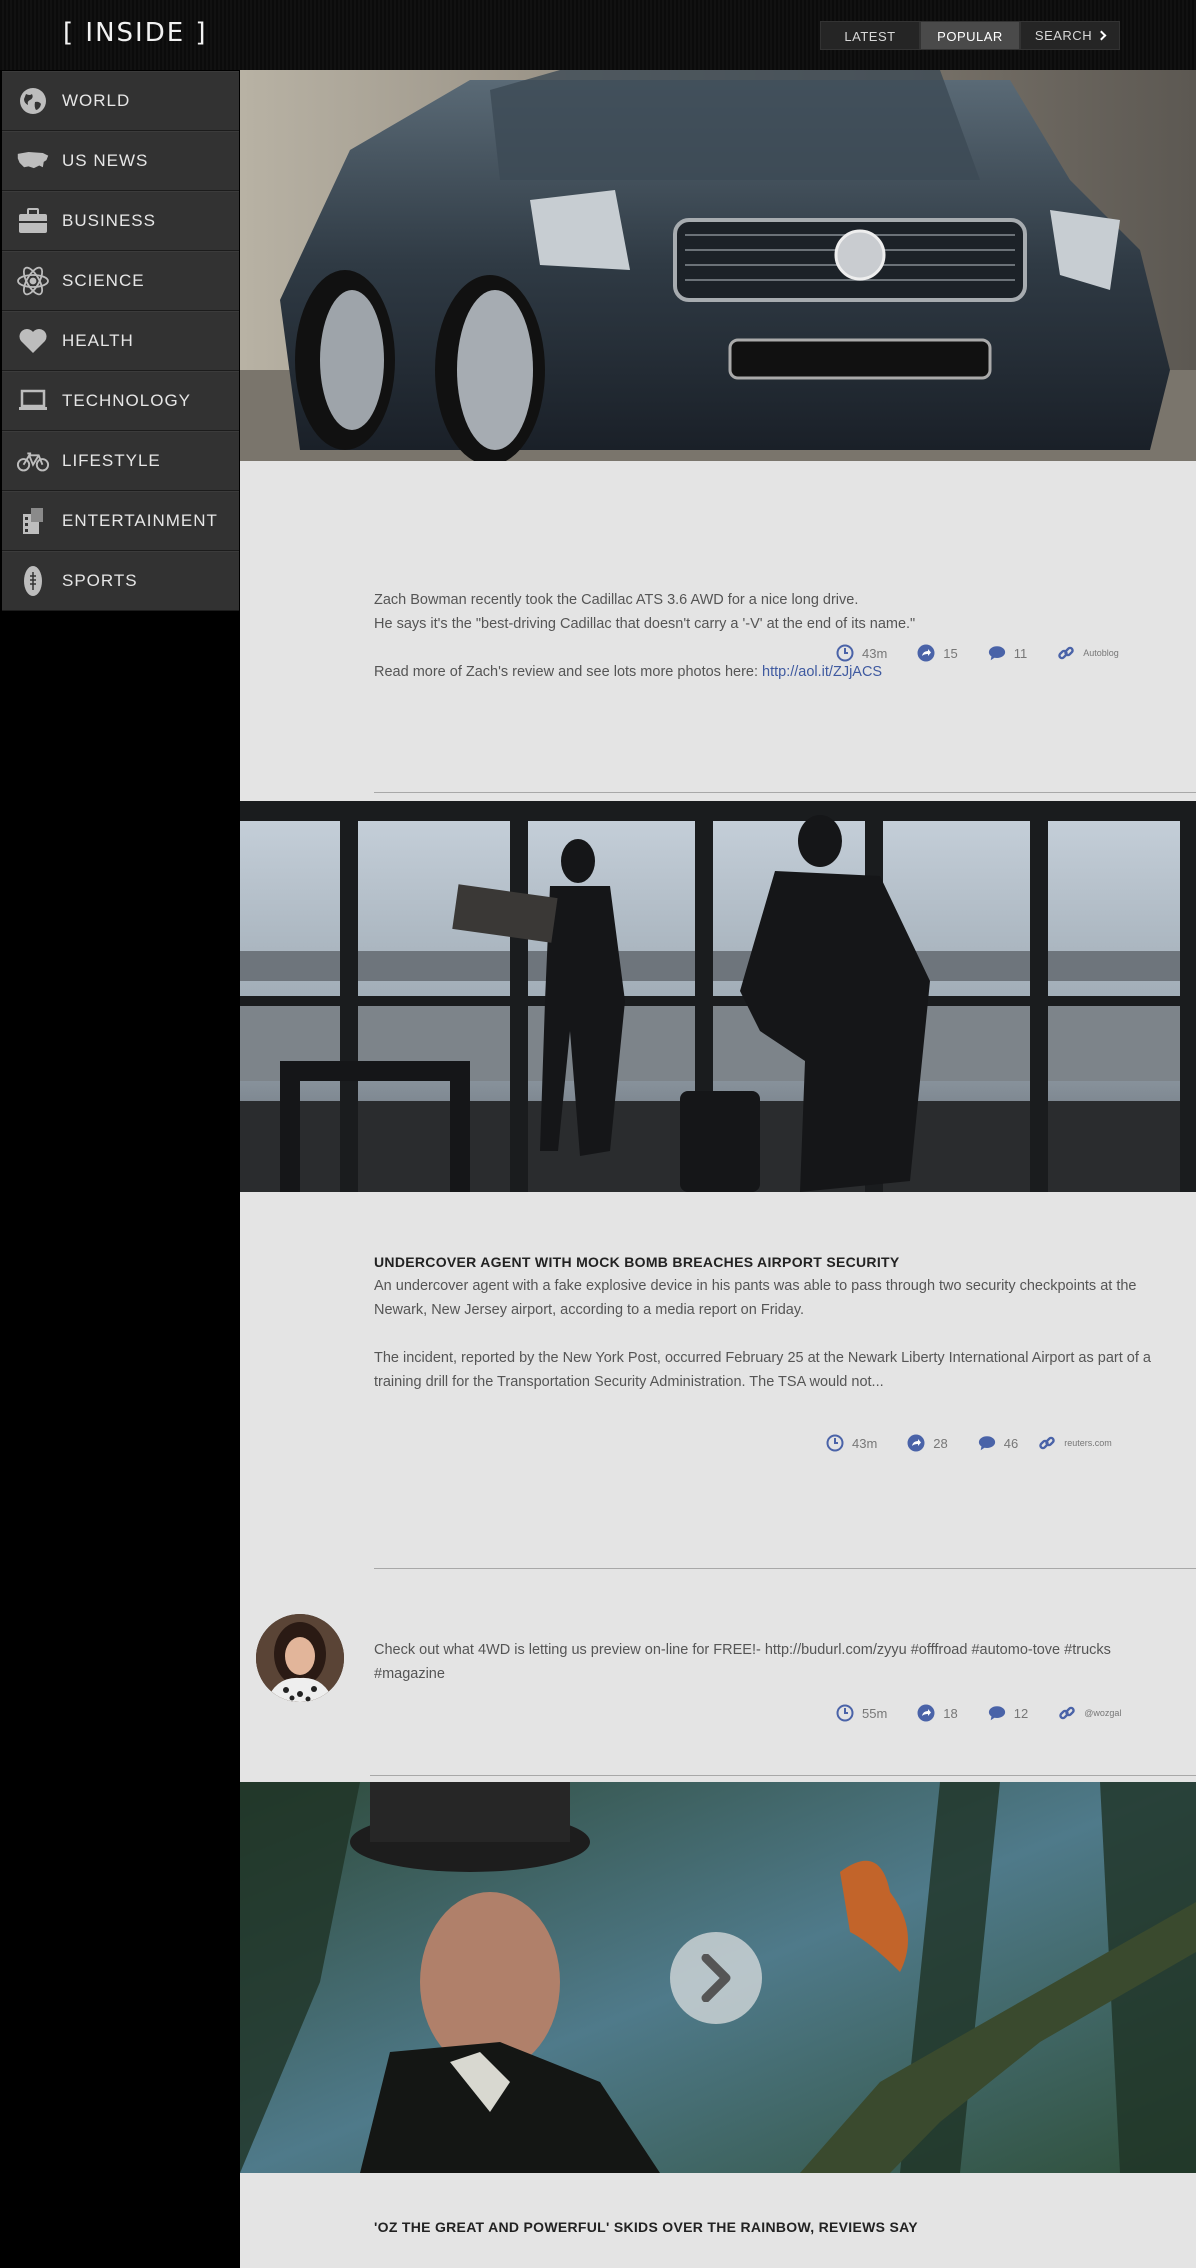 The width and height of the screenshot is (1196, 2268). I want to click on globe-icon, so click(33, 101).